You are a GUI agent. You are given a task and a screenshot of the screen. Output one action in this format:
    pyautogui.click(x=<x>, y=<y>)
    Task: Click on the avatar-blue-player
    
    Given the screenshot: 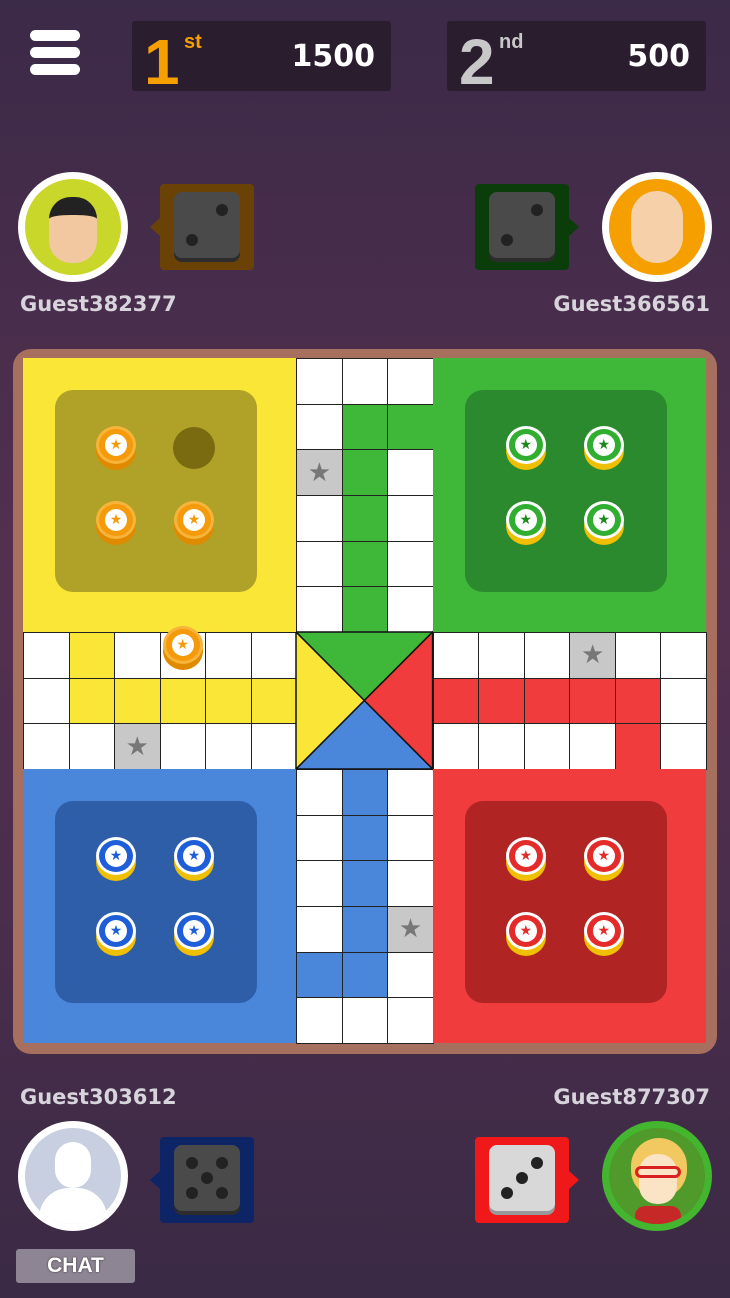 What is the action you would take?
    pyautogui.click(x=73, y=1176)
    